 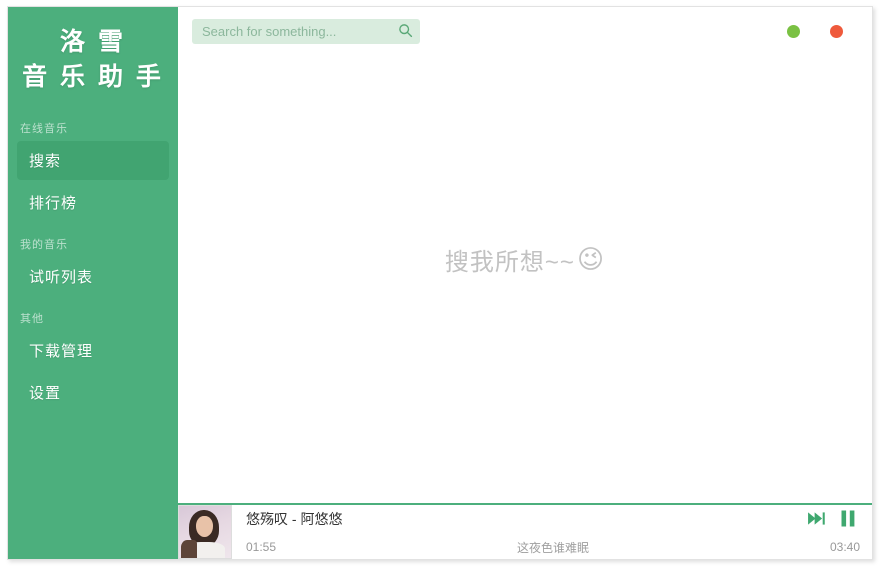 I want to click on search-box, so click(x=306, y=31).